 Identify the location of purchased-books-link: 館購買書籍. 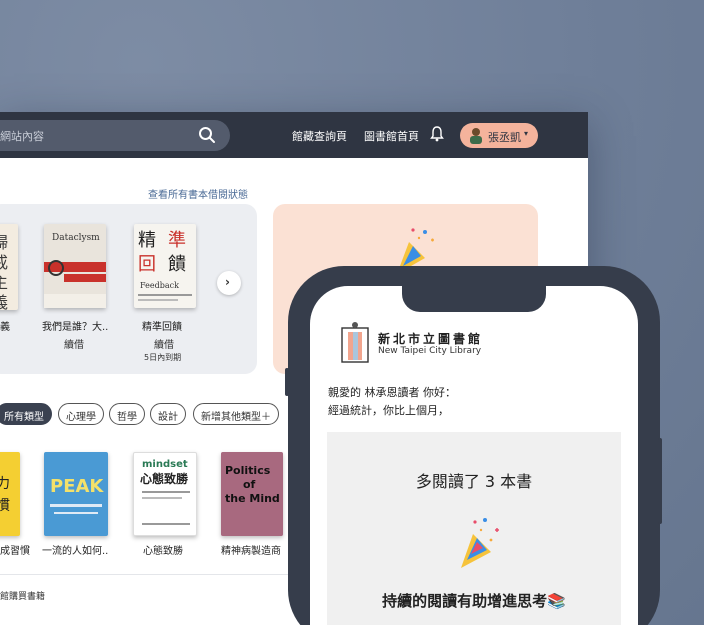
(22, 595).